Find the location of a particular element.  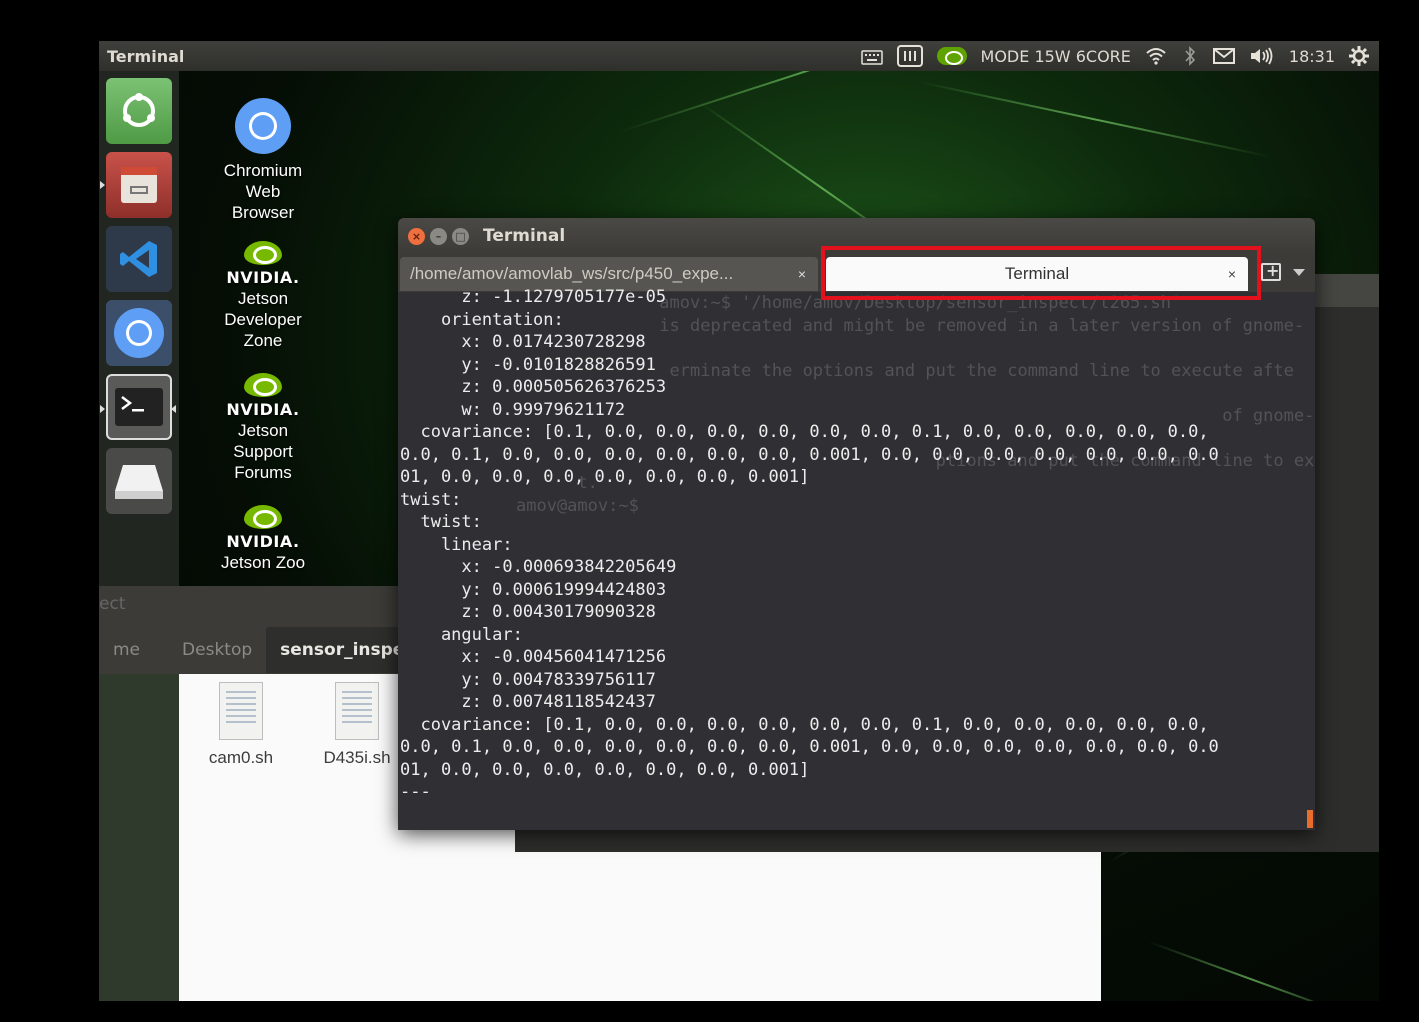

active-app-title: Terminal is located at coordinates (146, 56).